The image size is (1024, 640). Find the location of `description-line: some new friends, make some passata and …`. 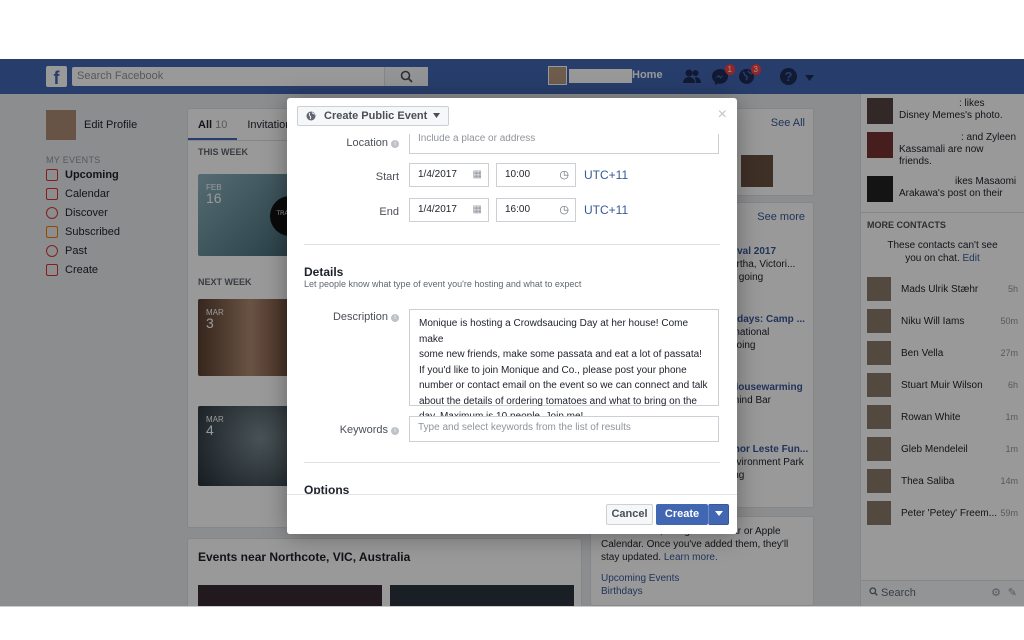

description-line: some new friends, make some passata and … is located at coordinates (560, 354).